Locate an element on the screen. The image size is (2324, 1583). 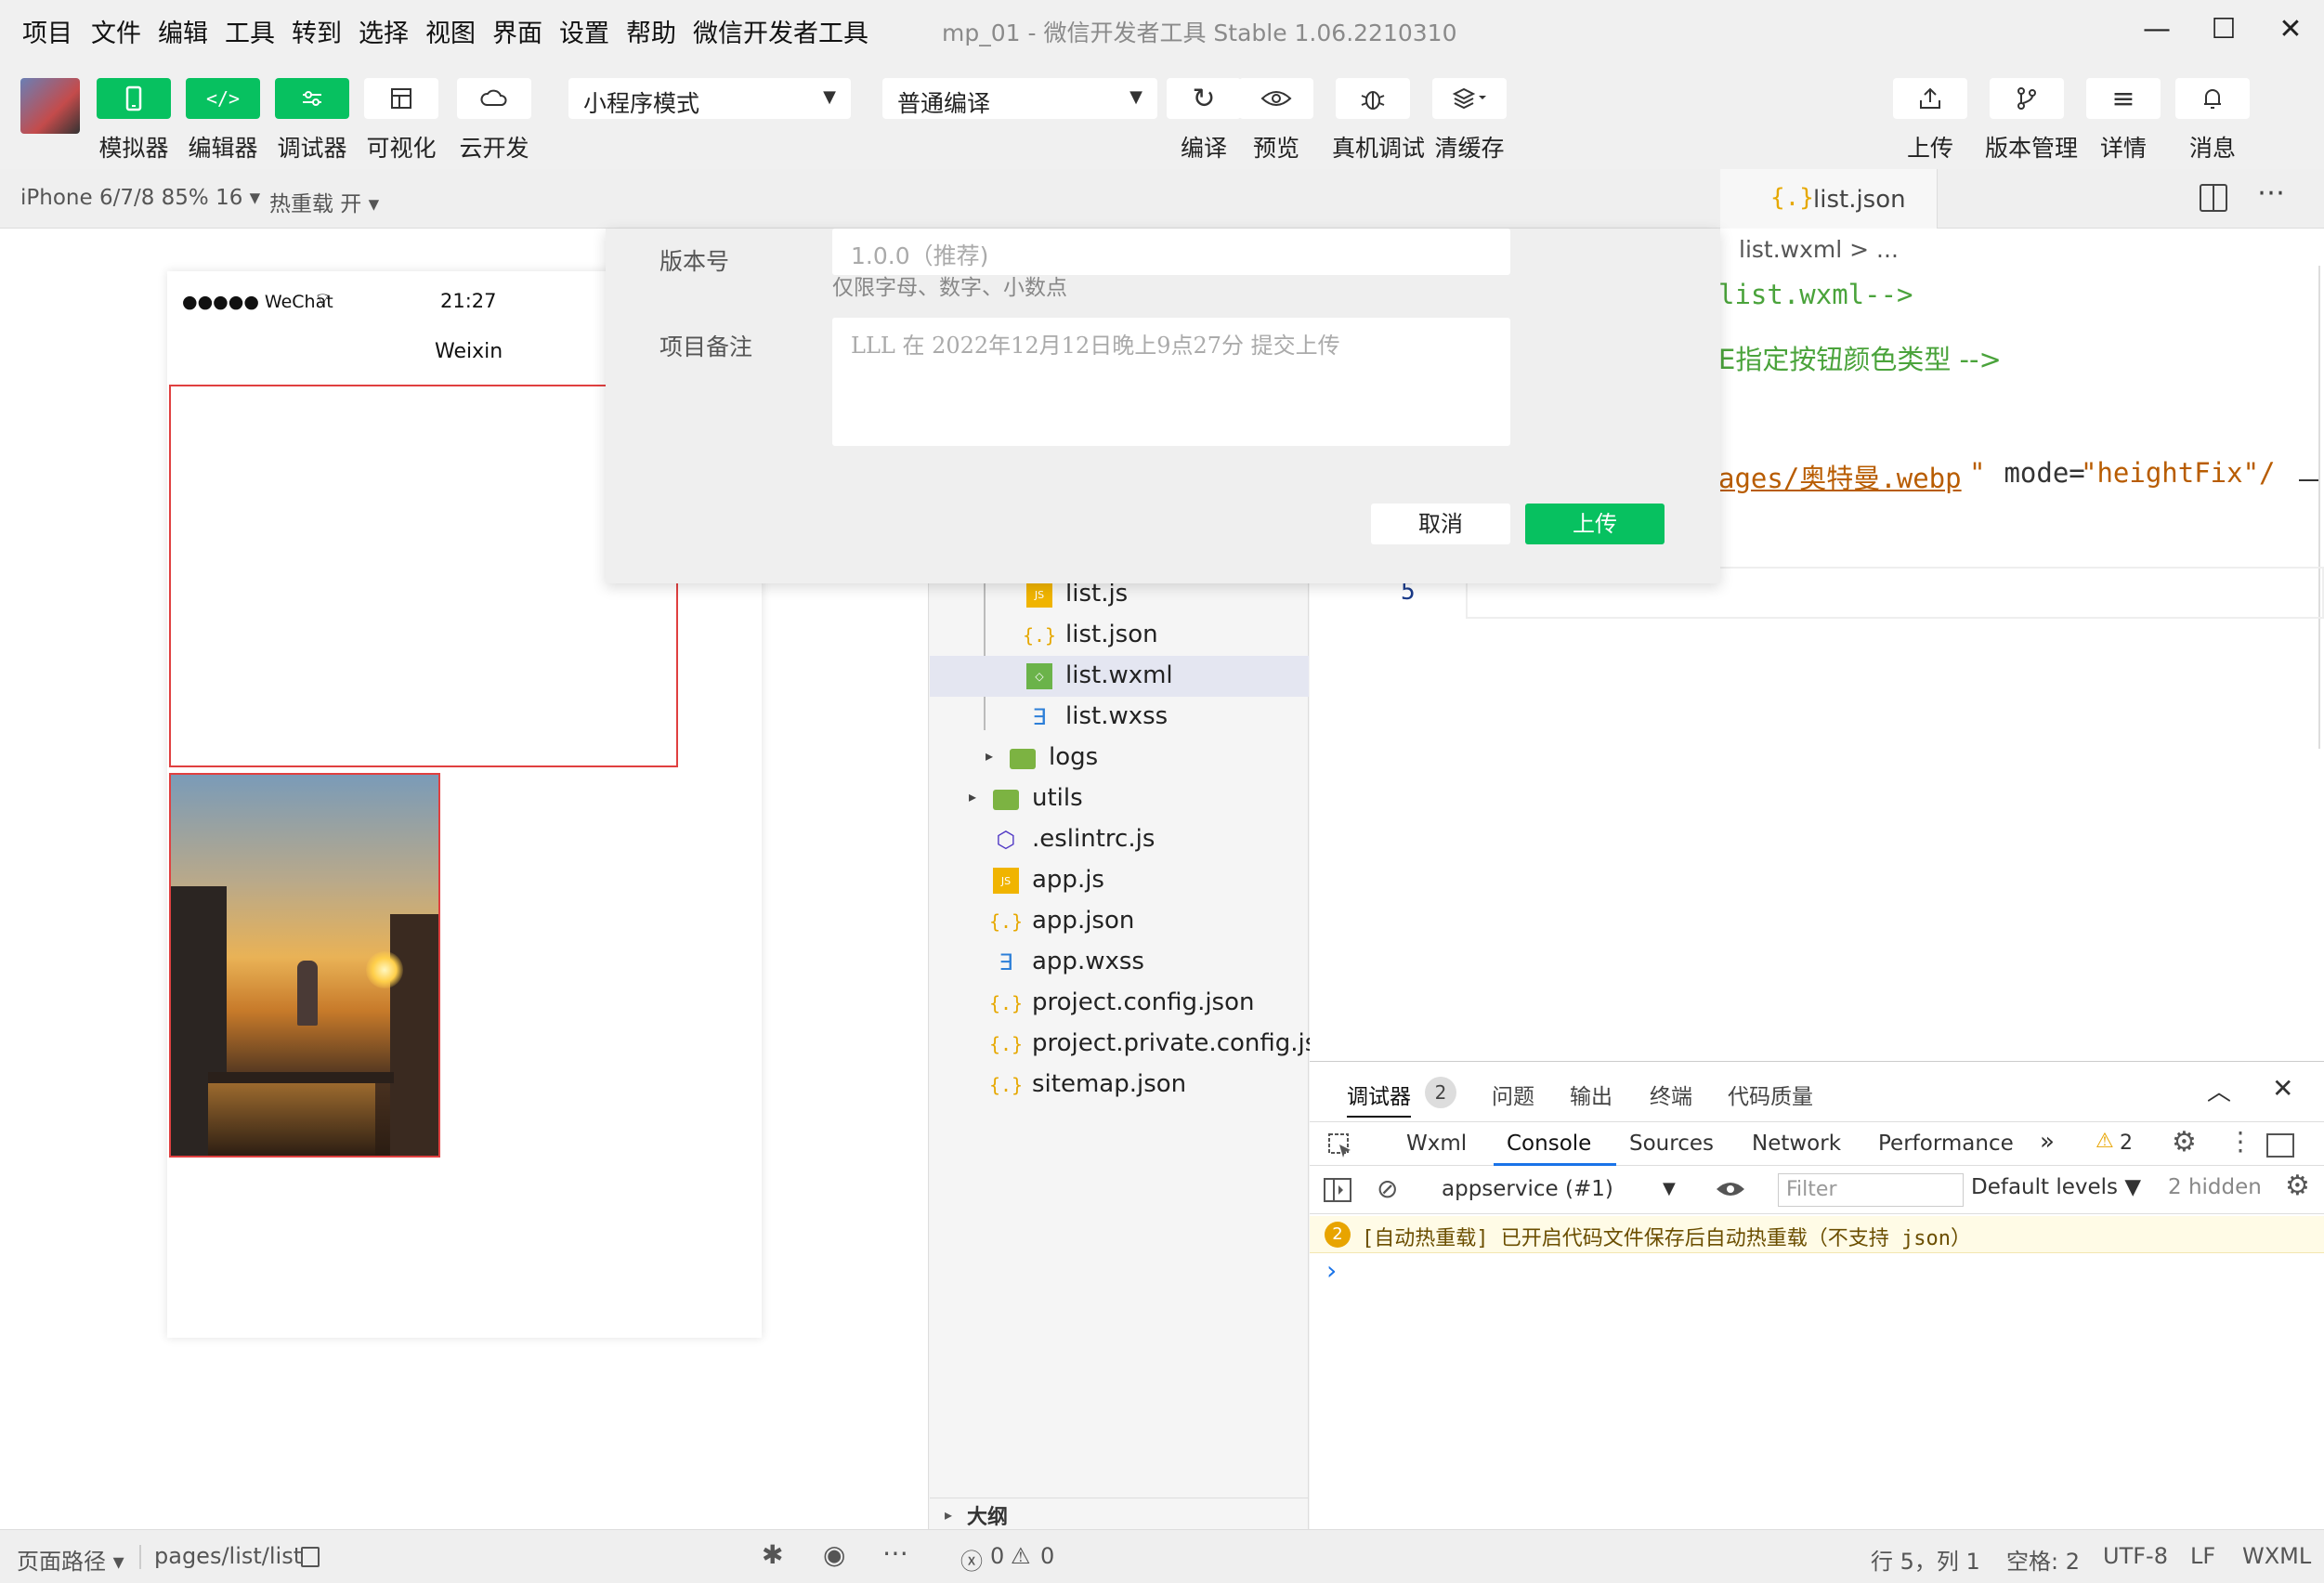
upload-button is located at coordinates (1930, 98).